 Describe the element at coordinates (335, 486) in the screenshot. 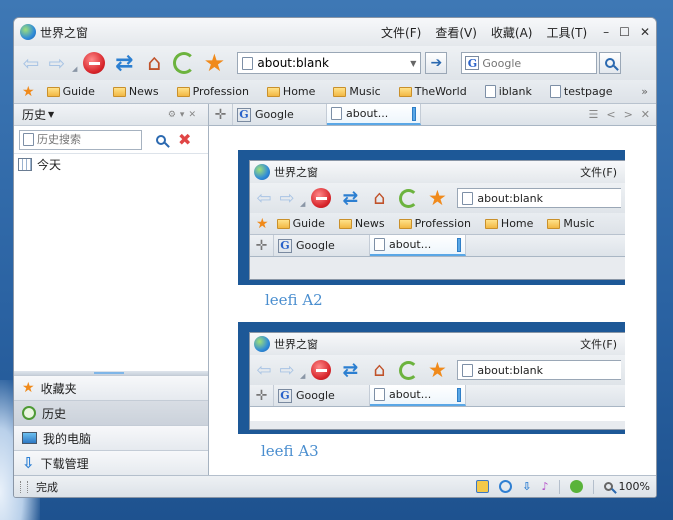

I see `status-bar: 完成 ⇩ ♪ 100%` at that location.